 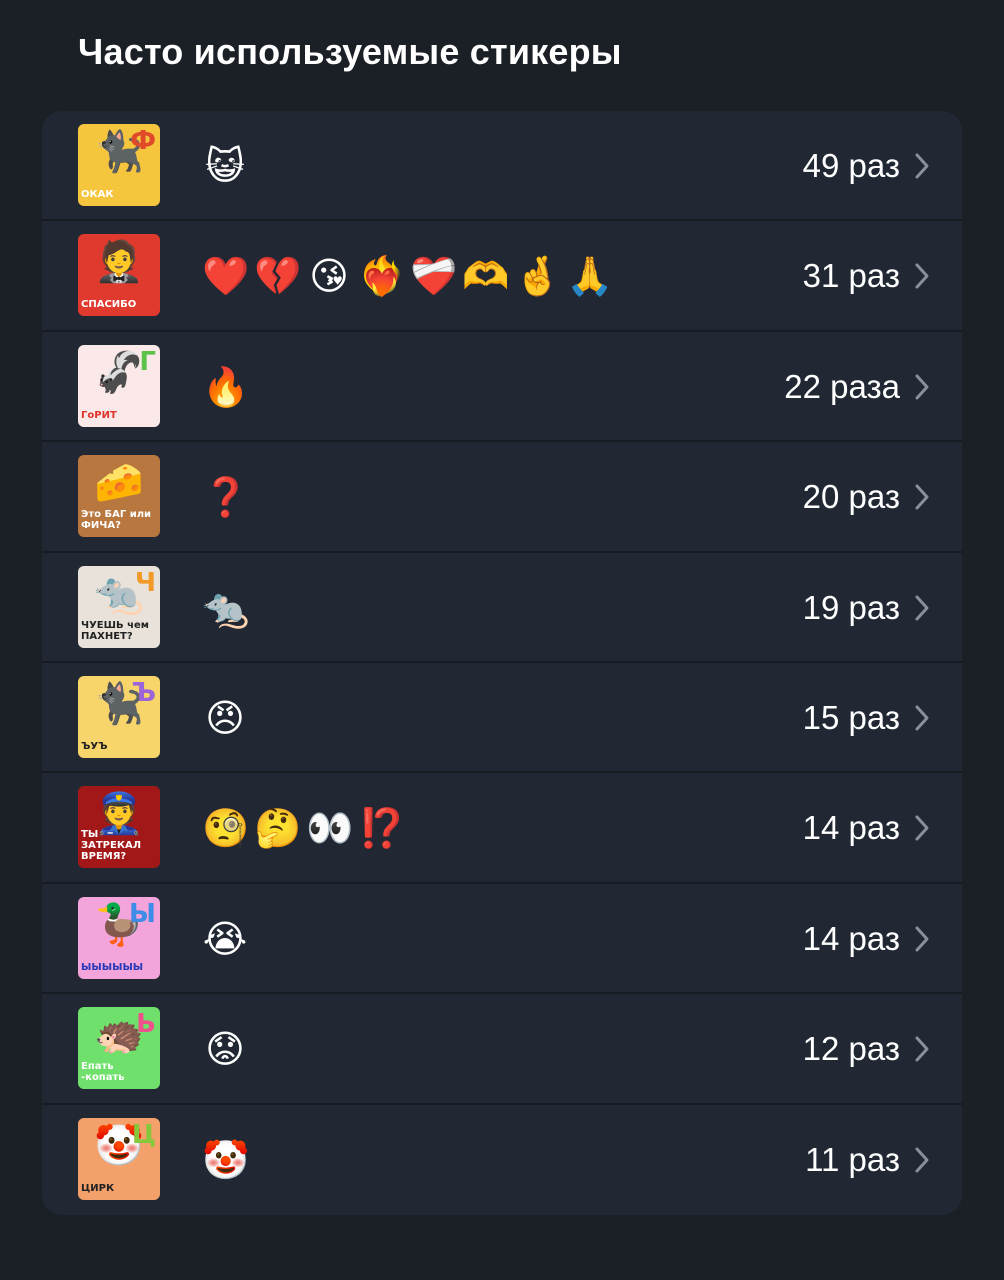 I want to click on sticker-row: 🐈‍⬛ Ъ ЪУЪ 😠 15 раз, so click(x=502, y=718).